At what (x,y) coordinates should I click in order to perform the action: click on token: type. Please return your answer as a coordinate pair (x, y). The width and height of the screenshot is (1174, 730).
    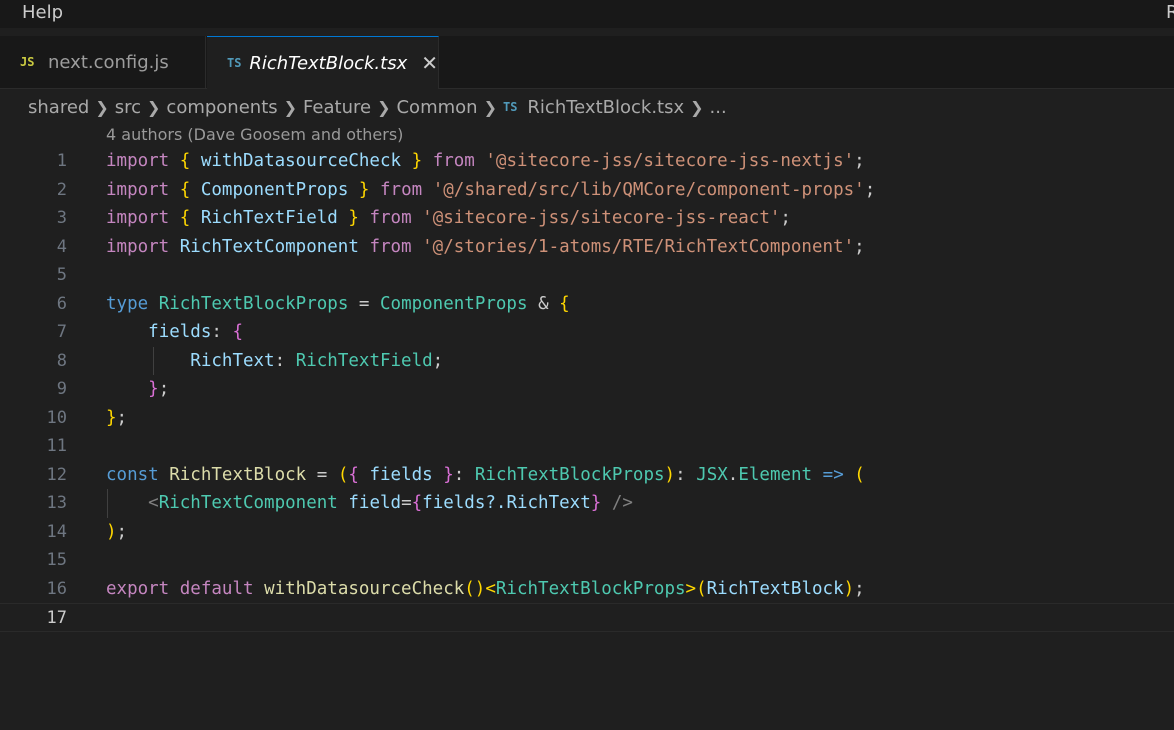
    Looking at the image, I should click on (127, 303).